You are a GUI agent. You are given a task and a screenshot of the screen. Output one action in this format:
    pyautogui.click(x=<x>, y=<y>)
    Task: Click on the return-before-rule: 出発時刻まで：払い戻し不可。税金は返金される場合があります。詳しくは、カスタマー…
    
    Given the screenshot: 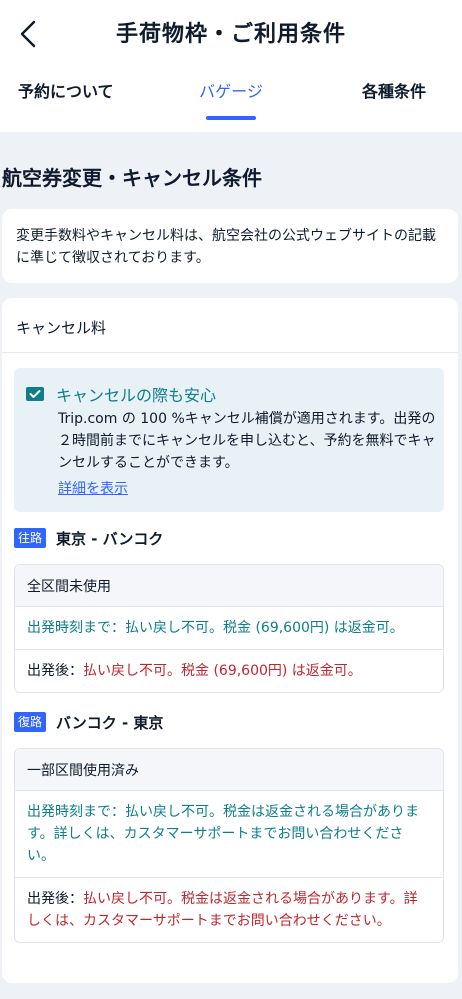 What is the action you would take?
    pyautogui.click(x=229, y=834)
    